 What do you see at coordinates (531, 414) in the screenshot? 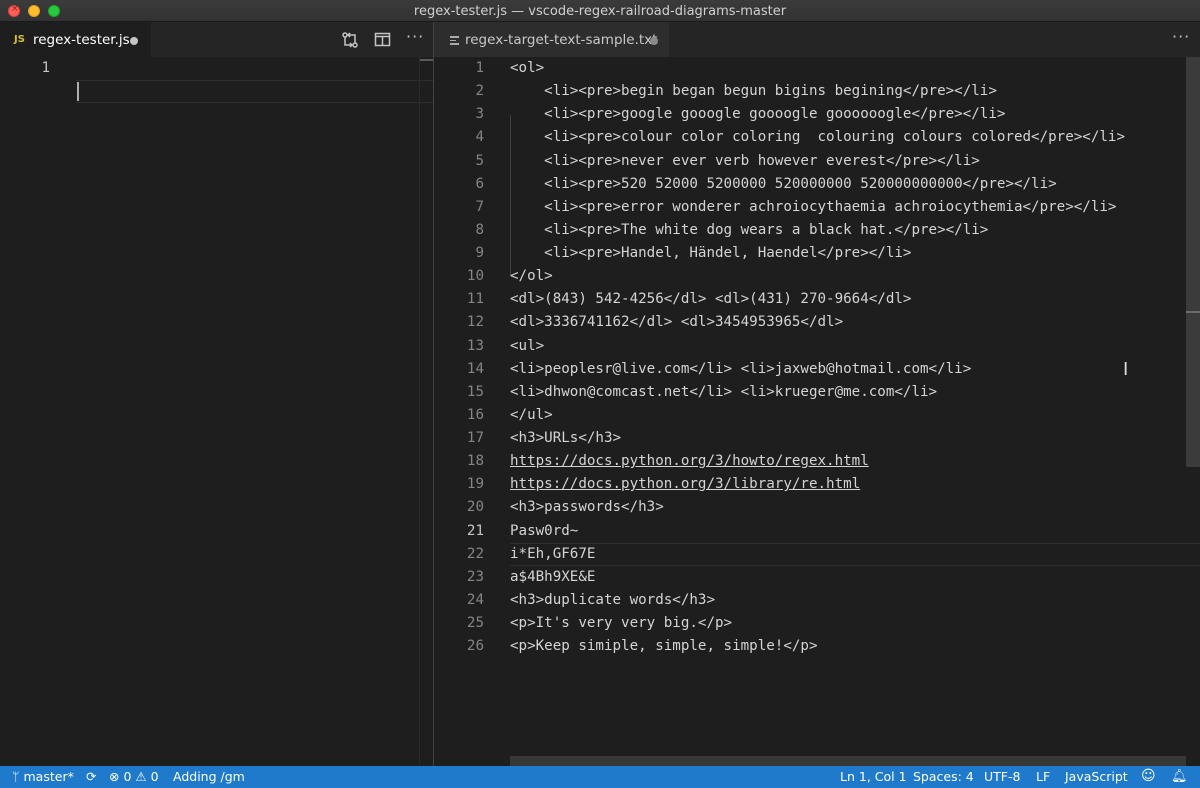
I see `code-line: </ul>` at bounding box center [531, 414].